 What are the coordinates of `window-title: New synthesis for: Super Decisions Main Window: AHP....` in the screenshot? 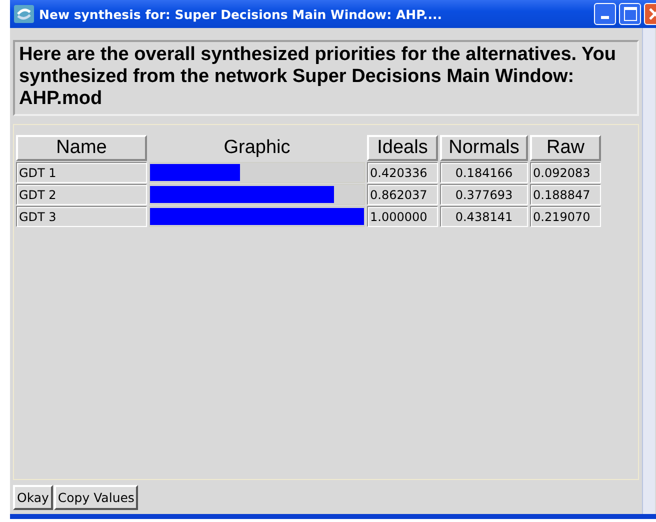 It's located at (241, 14).